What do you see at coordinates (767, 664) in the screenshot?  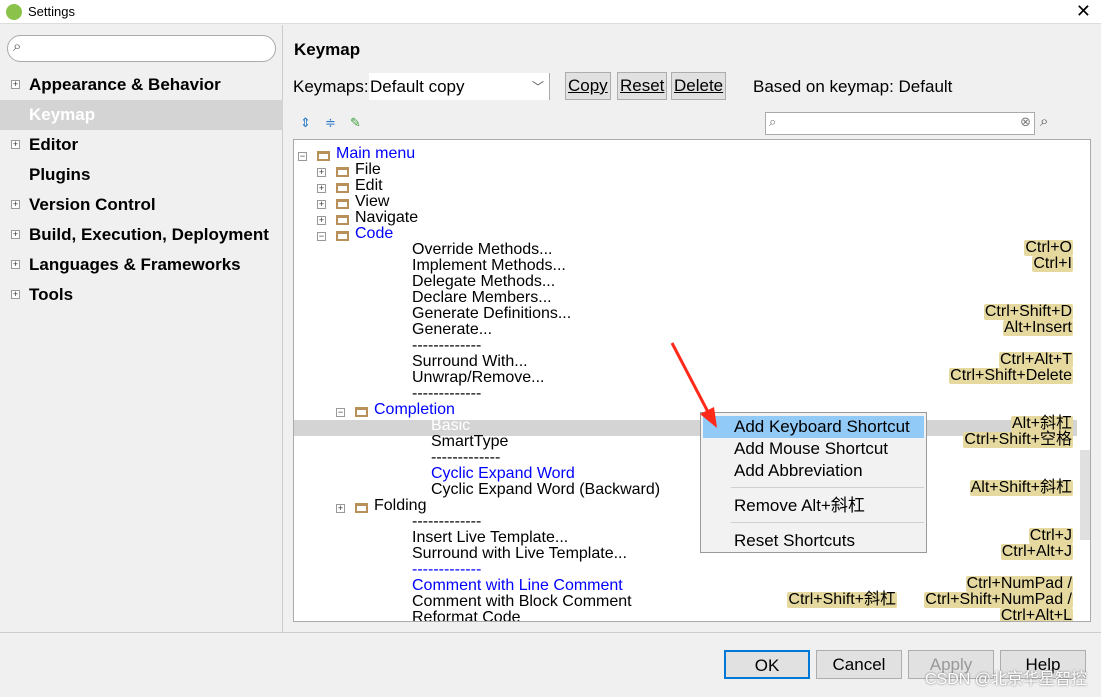 I see `ok-button: OK` at bounding box center [767, 664].